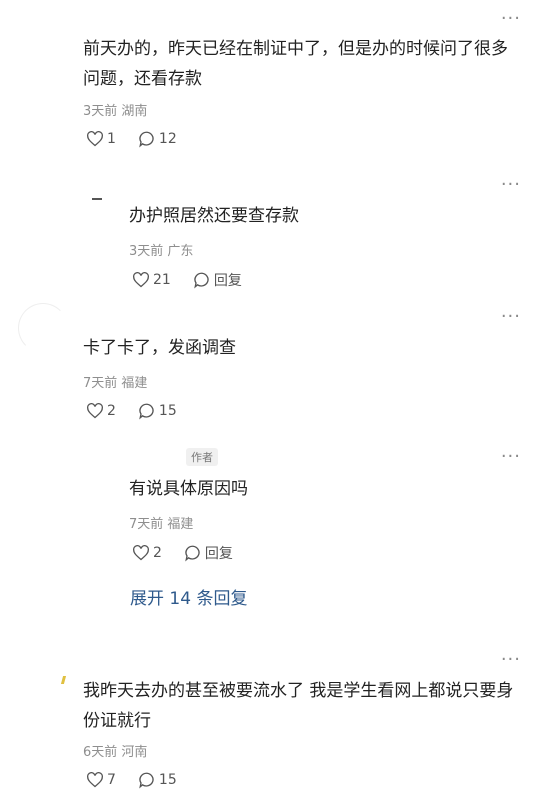 This screenshot has height=800, width=547. What do you see at coordinates (111, 780) in the screenshot?
I see `like-count: 7` at bounding box center [111, 780].